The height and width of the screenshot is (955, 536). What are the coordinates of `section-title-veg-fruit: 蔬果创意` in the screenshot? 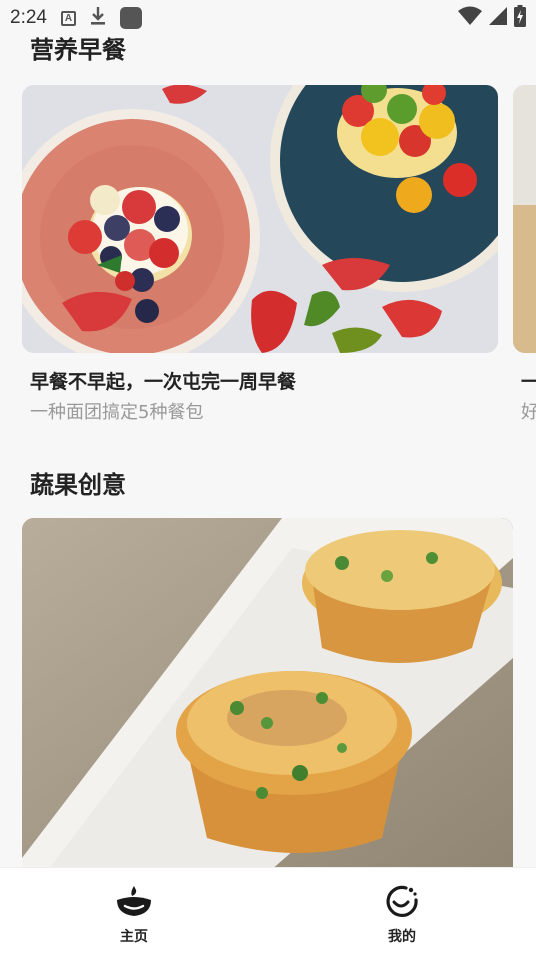 It's located at (78, 485).